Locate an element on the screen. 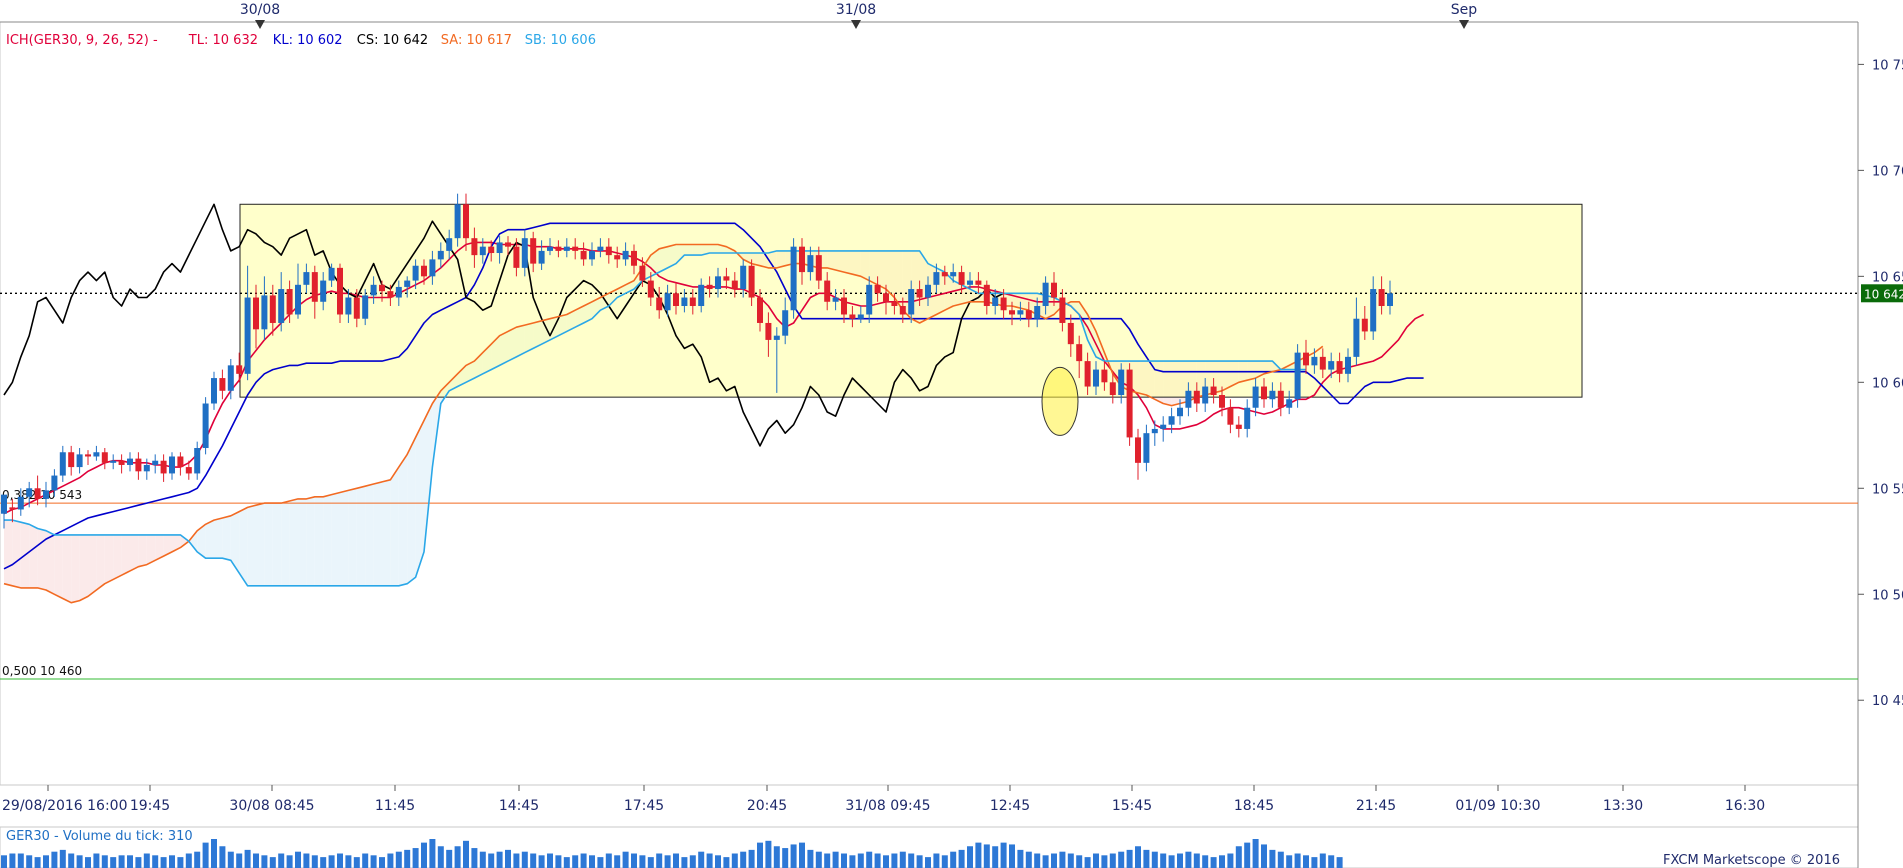  x-tick-label: 11:45 is located at coordinates (395, 806).